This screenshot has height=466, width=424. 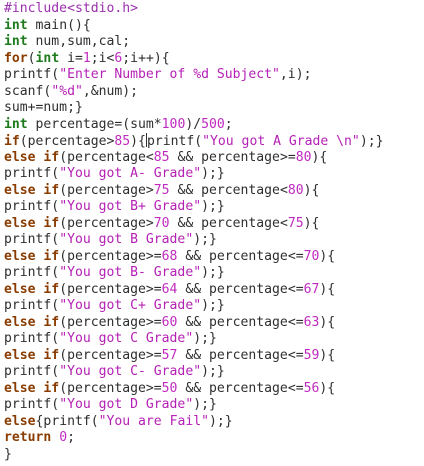 I want to click on code-line: printf("You got C- Grade");}, so click(x=214, y=372).